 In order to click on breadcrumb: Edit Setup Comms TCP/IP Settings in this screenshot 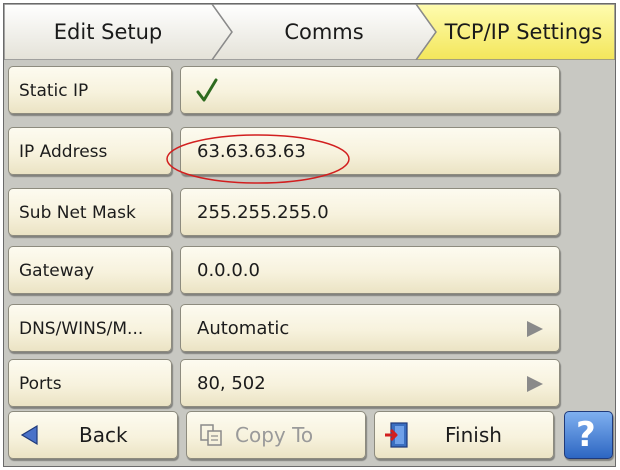, I will do `click(309, 32)`.